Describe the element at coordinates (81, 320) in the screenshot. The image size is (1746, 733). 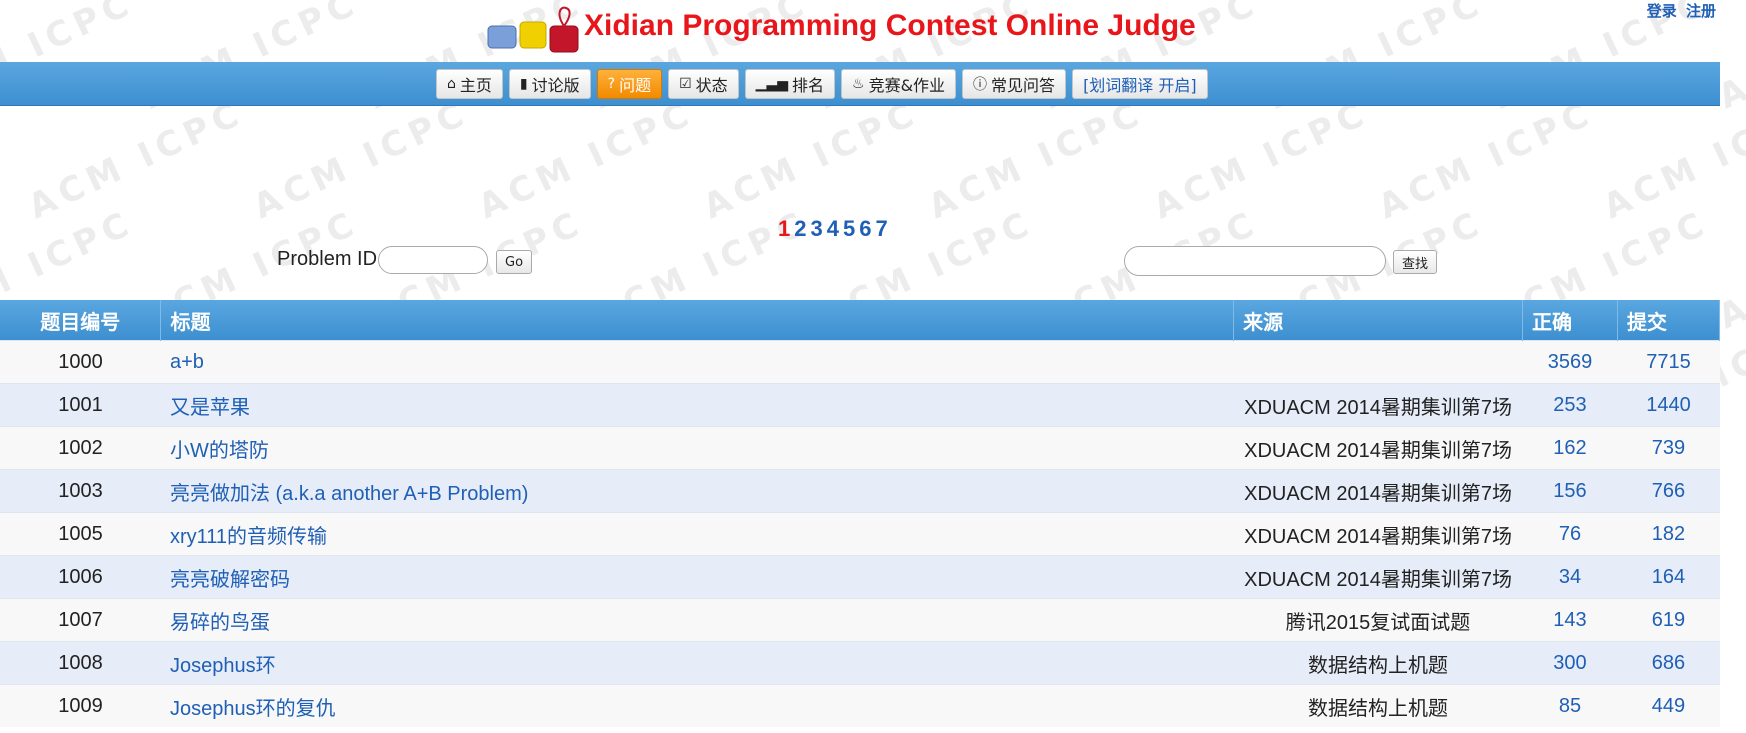
I see `col-header-id: 题目编号` at that location.